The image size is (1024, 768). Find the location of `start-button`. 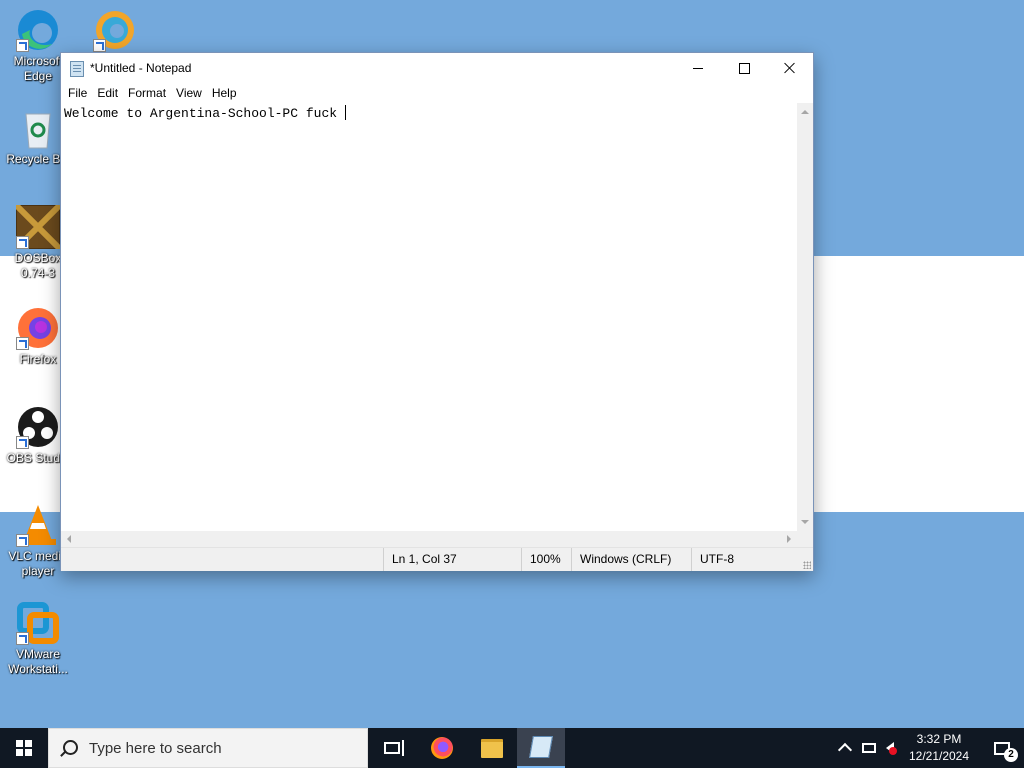

start-button is located at coordinates (24, 748).